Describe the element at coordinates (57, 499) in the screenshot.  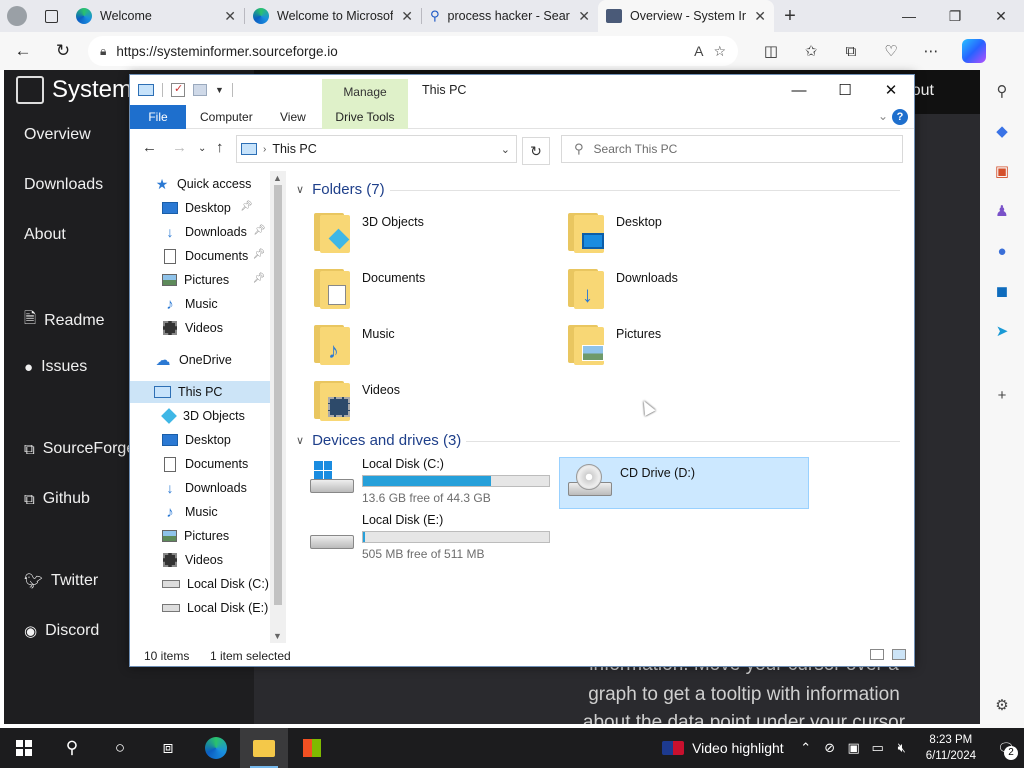
I see `site-nav-github: ⧉ Github` at that location.